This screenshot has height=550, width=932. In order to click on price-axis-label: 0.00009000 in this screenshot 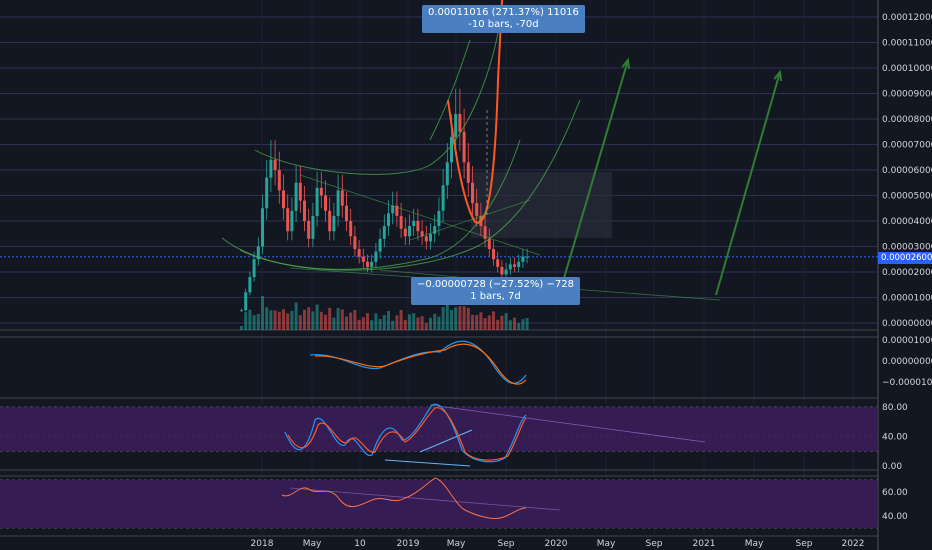, I will do `click(907, 95)`.